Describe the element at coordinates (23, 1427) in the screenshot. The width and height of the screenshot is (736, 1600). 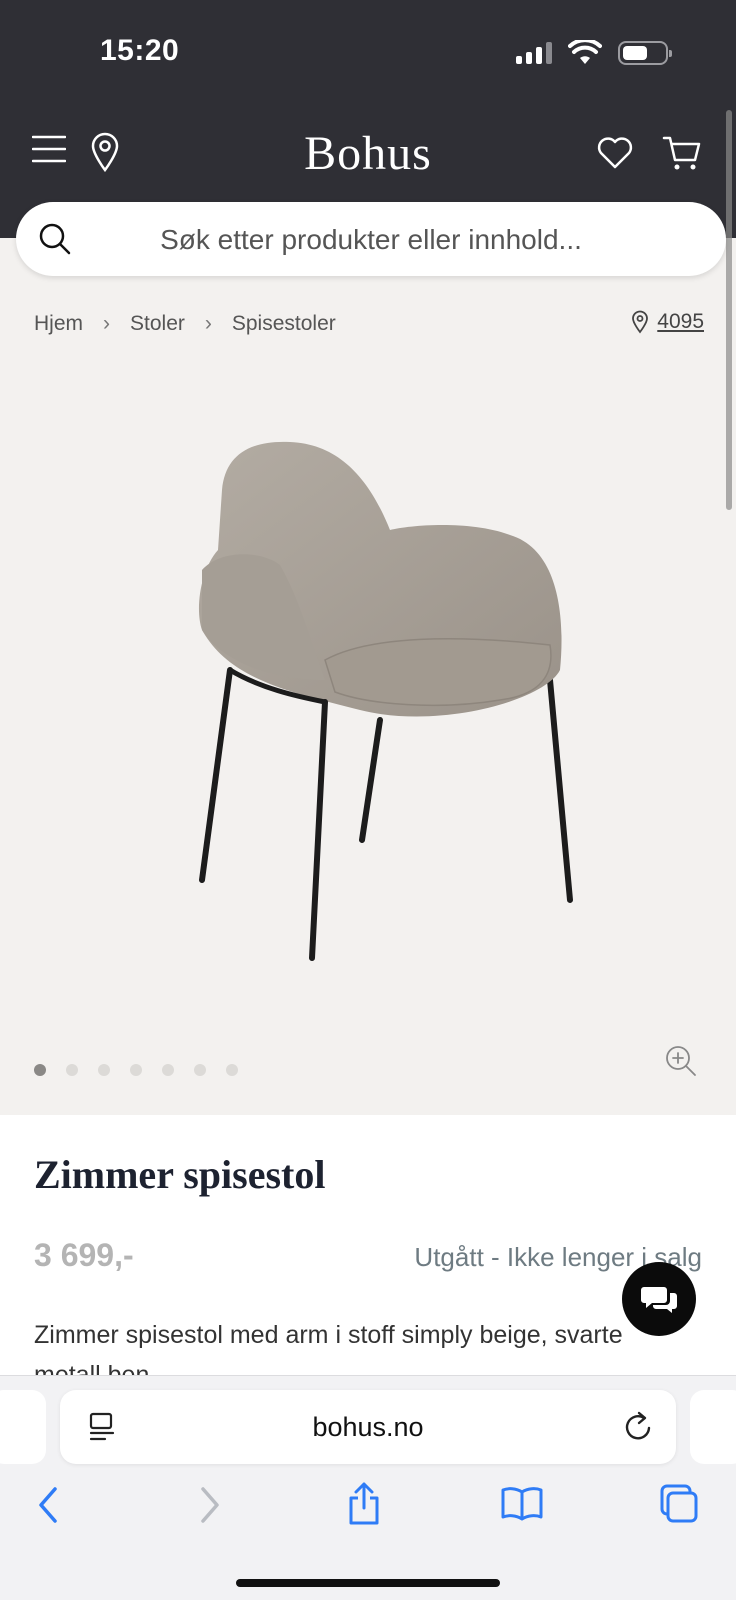
I see `previous-tab-preview` at that location.